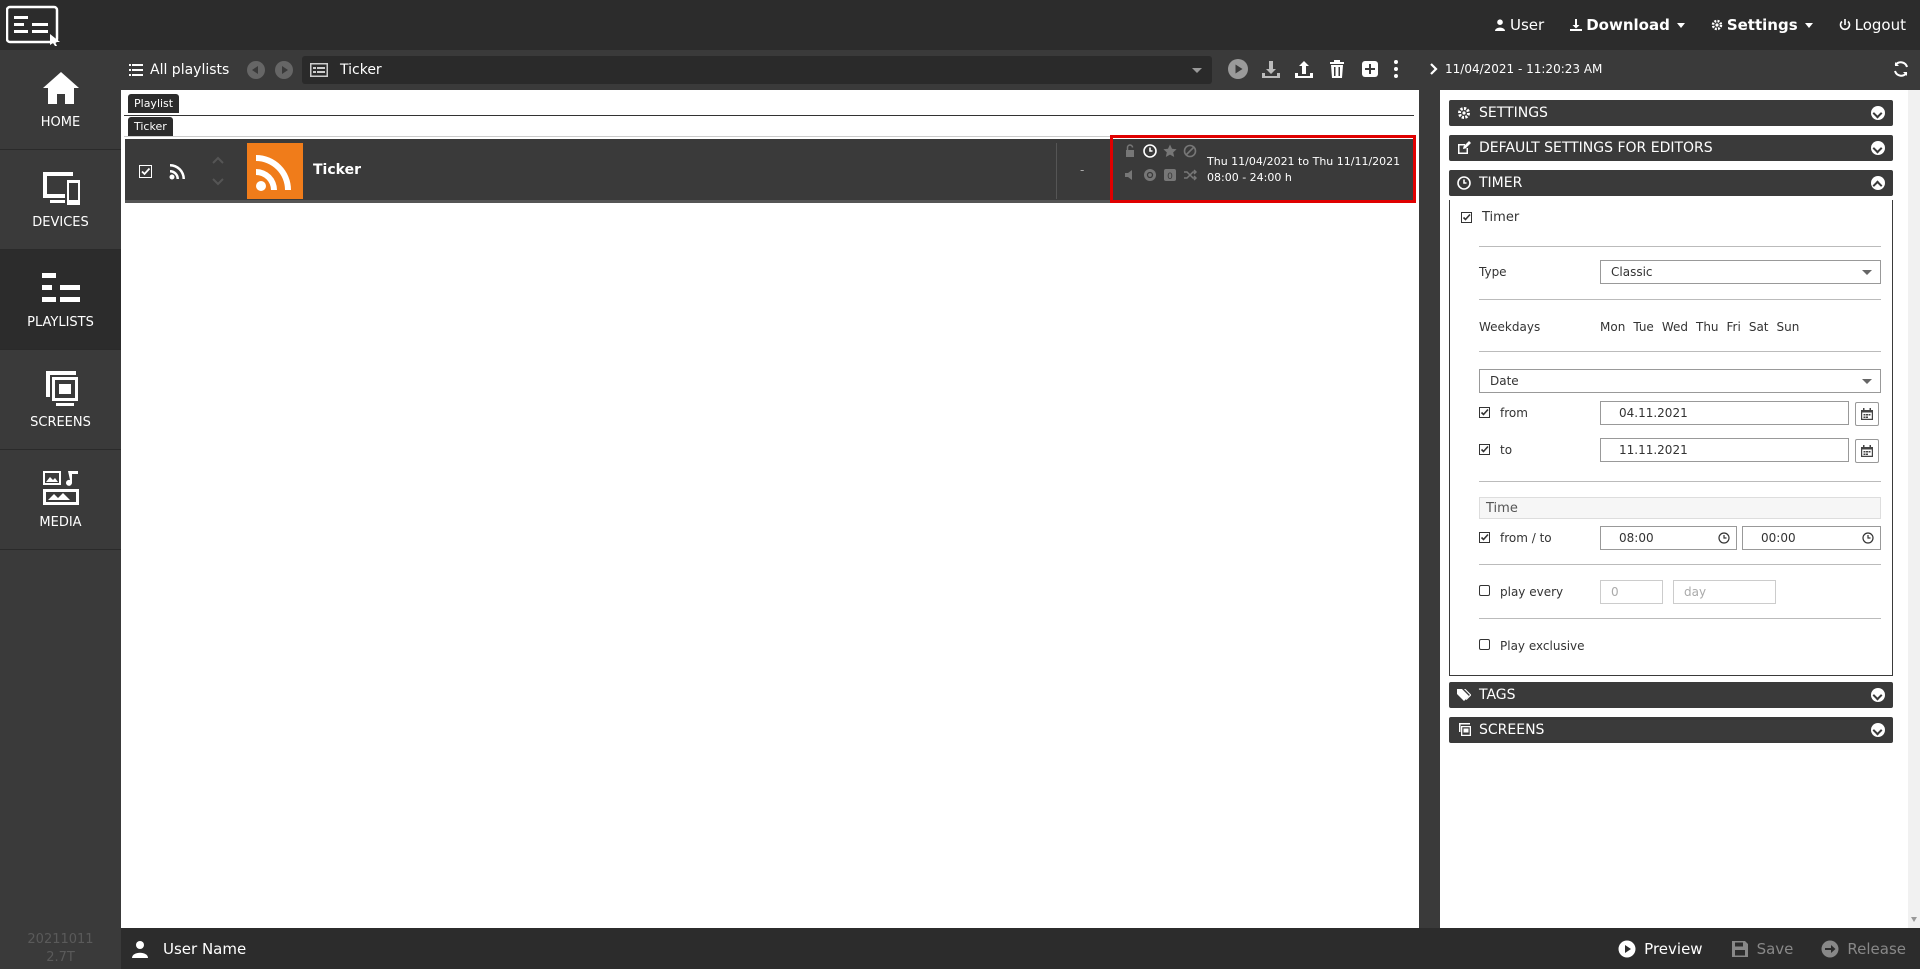 The width and height of the screenshot is (1920, 969). Describe the element at coordinates (1680, 246) in the screenshot. I see `divider` at that location.